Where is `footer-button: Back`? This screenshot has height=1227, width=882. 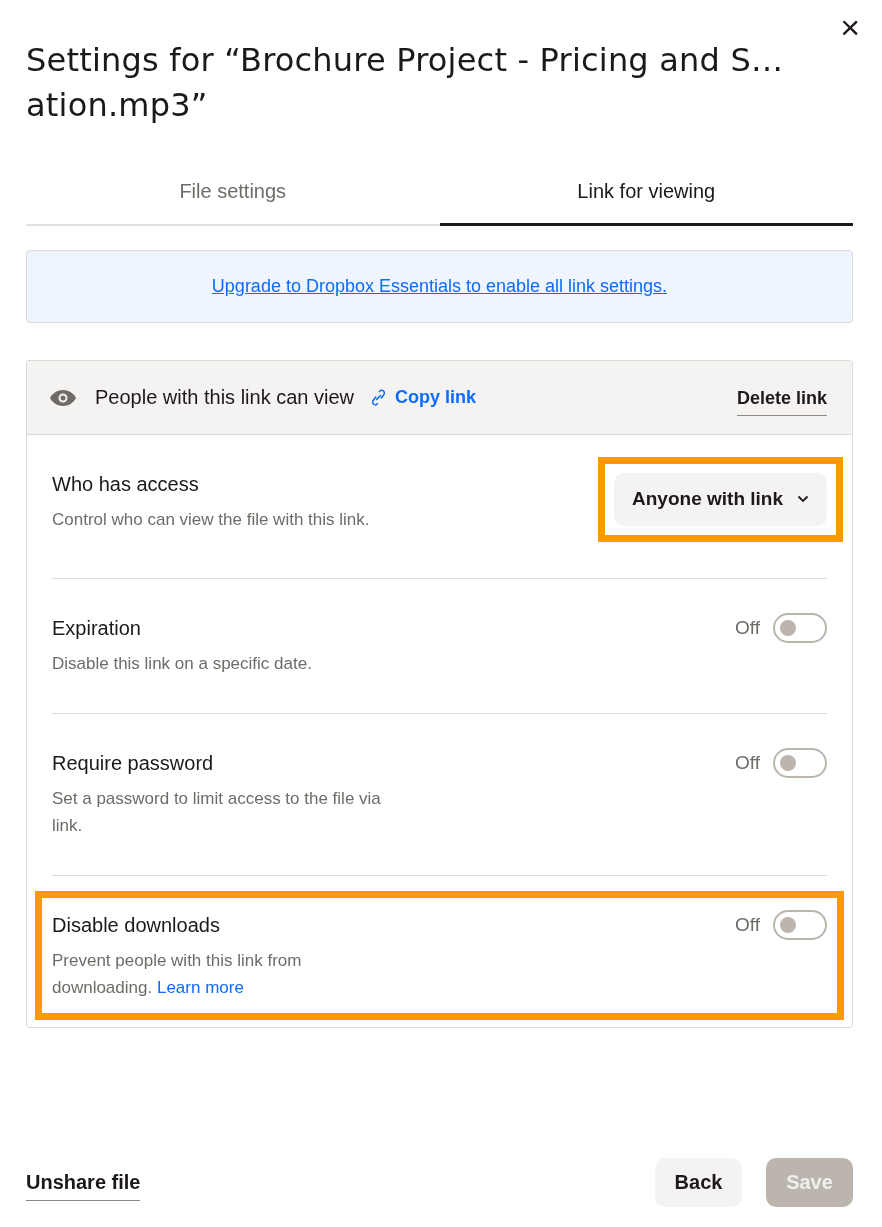 footer-button: Back is located at coordinates (698, 1182).